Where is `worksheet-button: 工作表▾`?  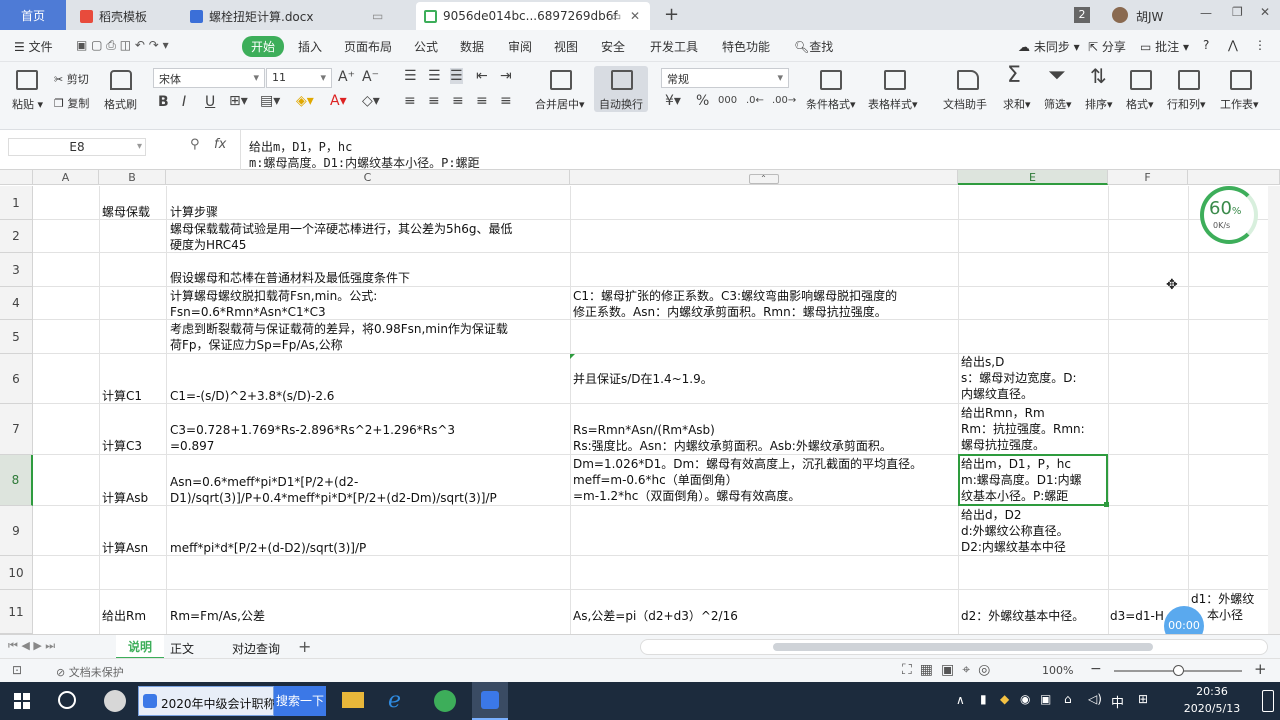
worksheet-button: 工作表▾ is located at coordinates (1239, 104).